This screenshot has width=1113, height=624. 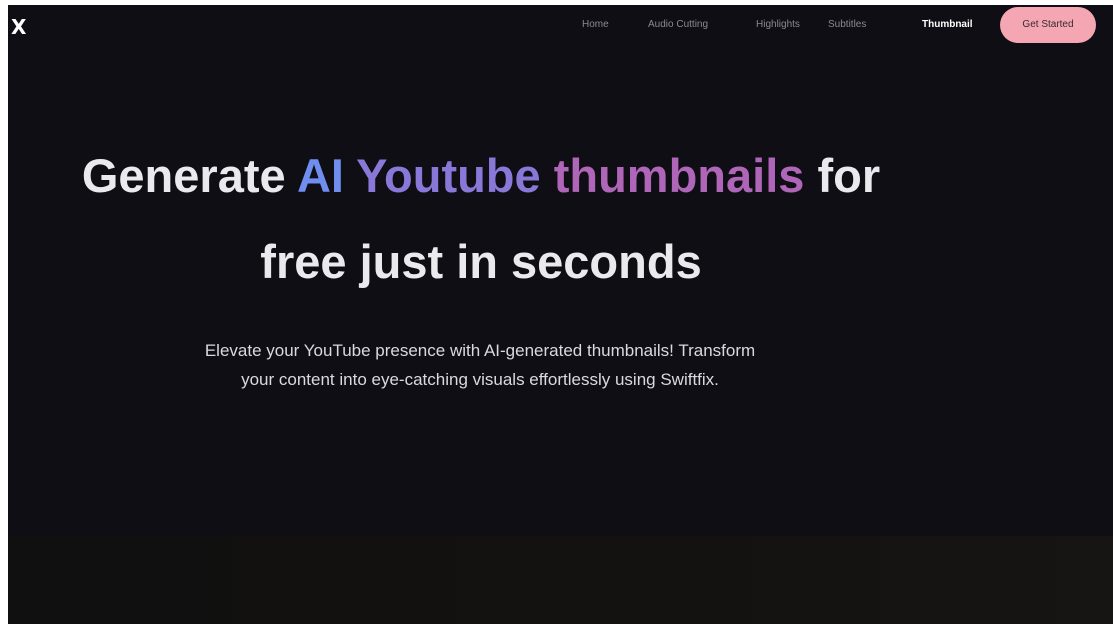 What do you see at coordinates (847, 25) in the screenshot?
I see `nav-item-subtitles: Subtitles` at bounding box center [847, 25].